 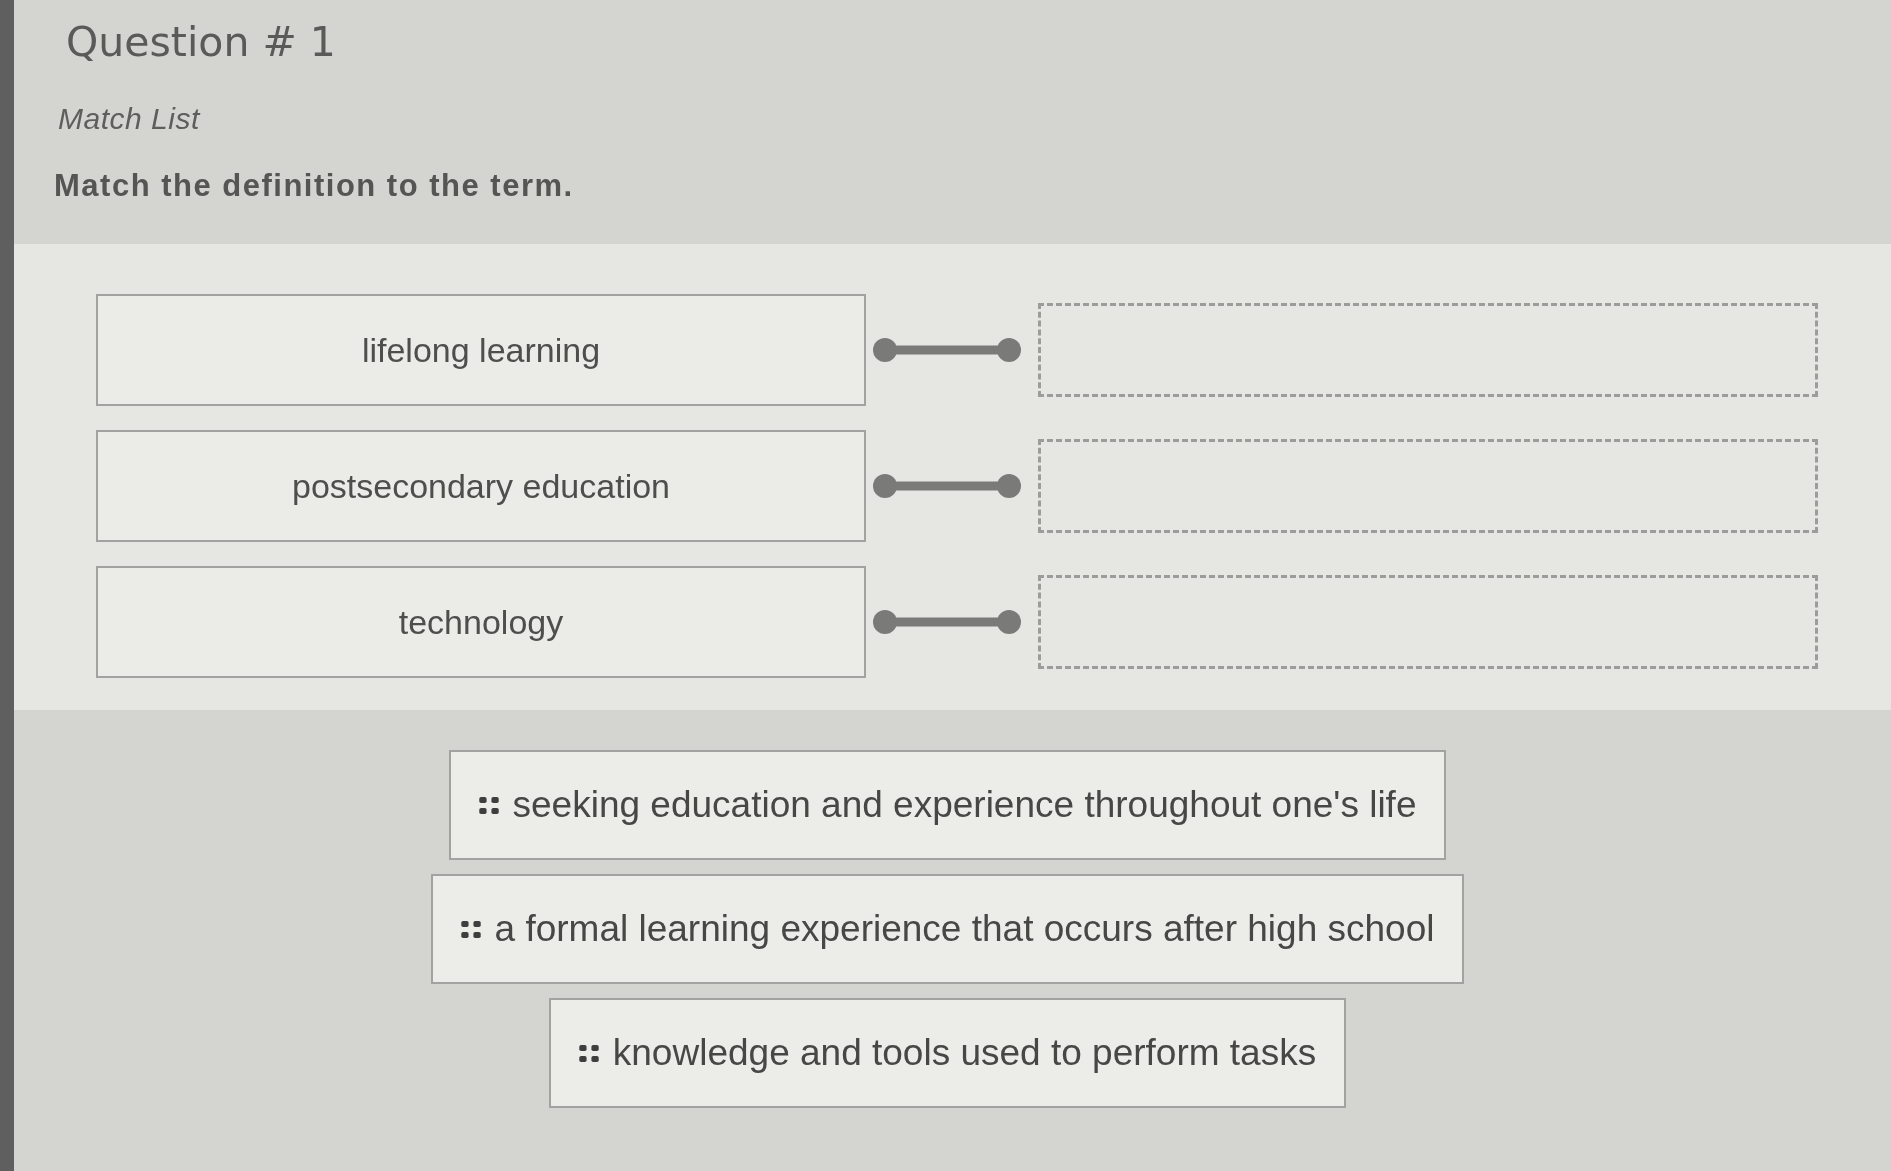 What do you see at coordinates (201, 42) in the screenshot?
I see `question-title: Question # 1` at bounding box center [201, 42].